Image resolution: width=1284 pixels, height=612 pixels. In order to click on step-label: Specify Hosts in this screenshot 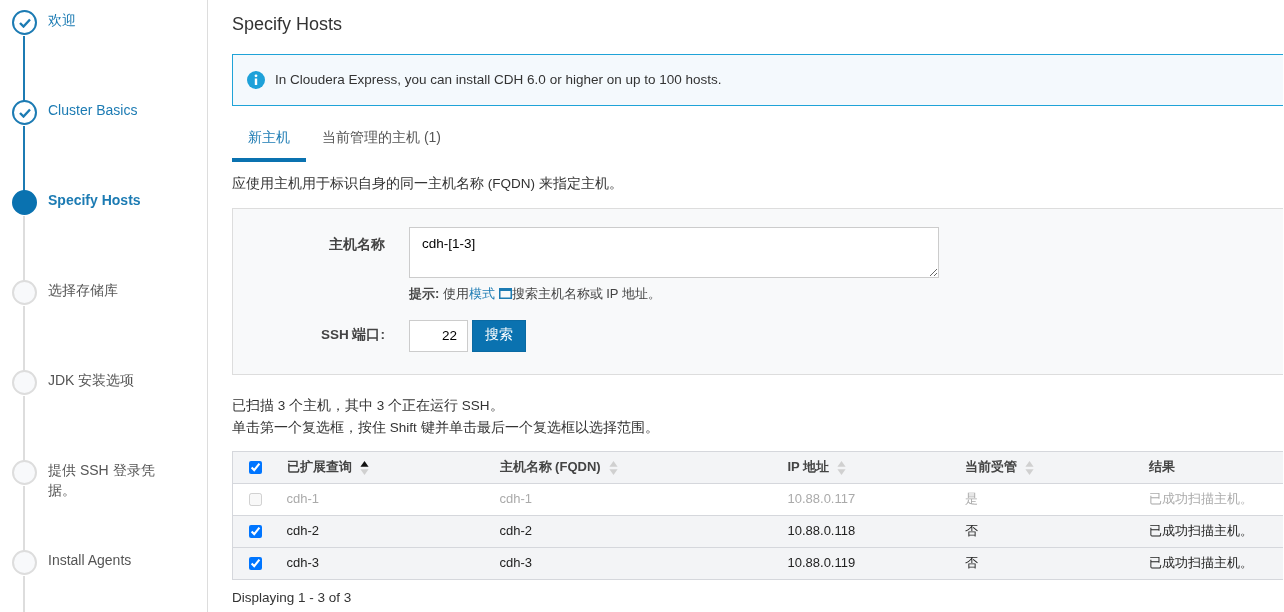, I will do `click(95, 200)`.